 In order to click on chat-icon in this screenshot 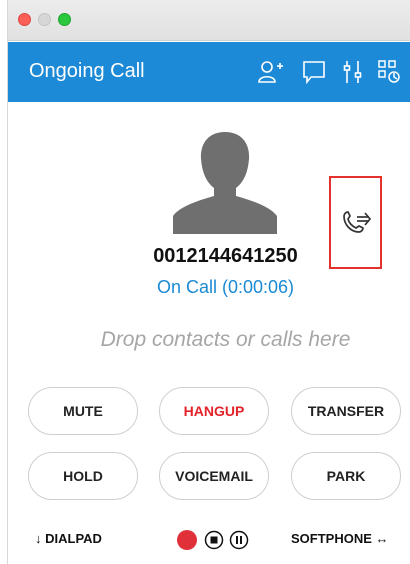, I will do `click(314, 72)`.